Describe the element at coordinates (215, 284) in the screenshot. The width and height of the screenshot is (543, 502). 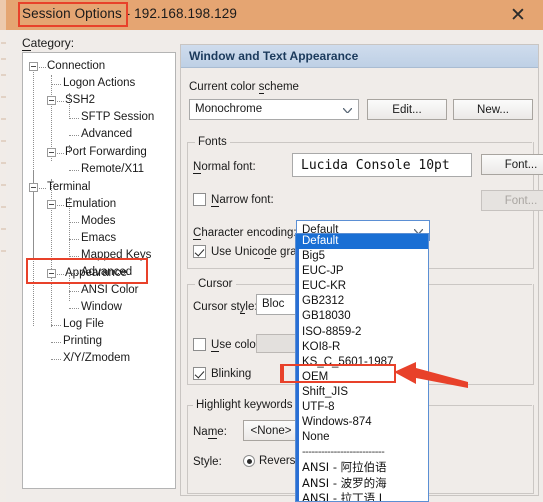
I see `cursor-group-title: Cursor` at that location.